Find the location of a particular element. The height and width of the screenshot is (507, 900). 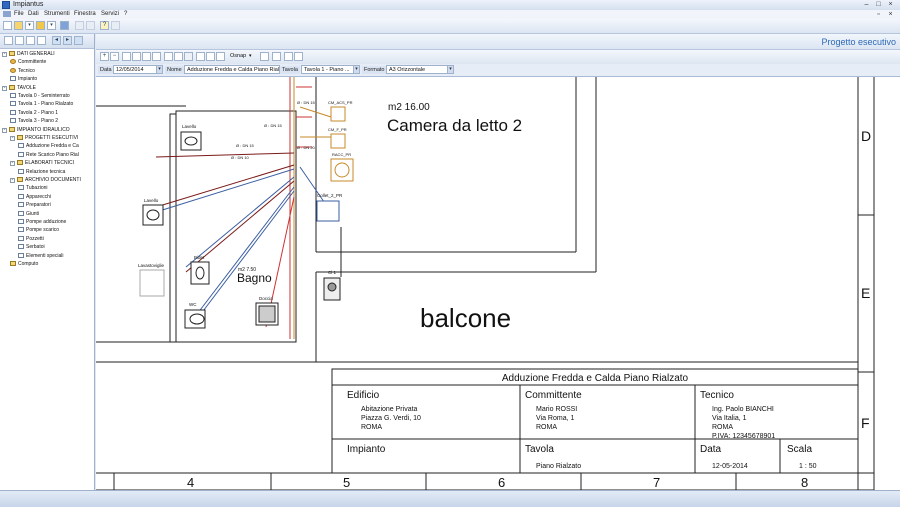

meter-acs-icon is located at coordinates (338, 114).